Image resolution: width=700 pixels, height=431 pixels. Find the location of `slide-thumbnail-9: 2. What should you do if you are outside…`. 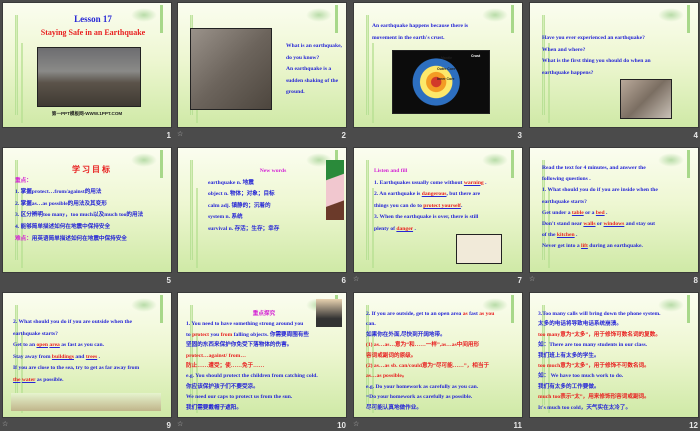

slide-thumbnail-9: 2. What should you do if you are outside… is located at coordinates (87, 355).